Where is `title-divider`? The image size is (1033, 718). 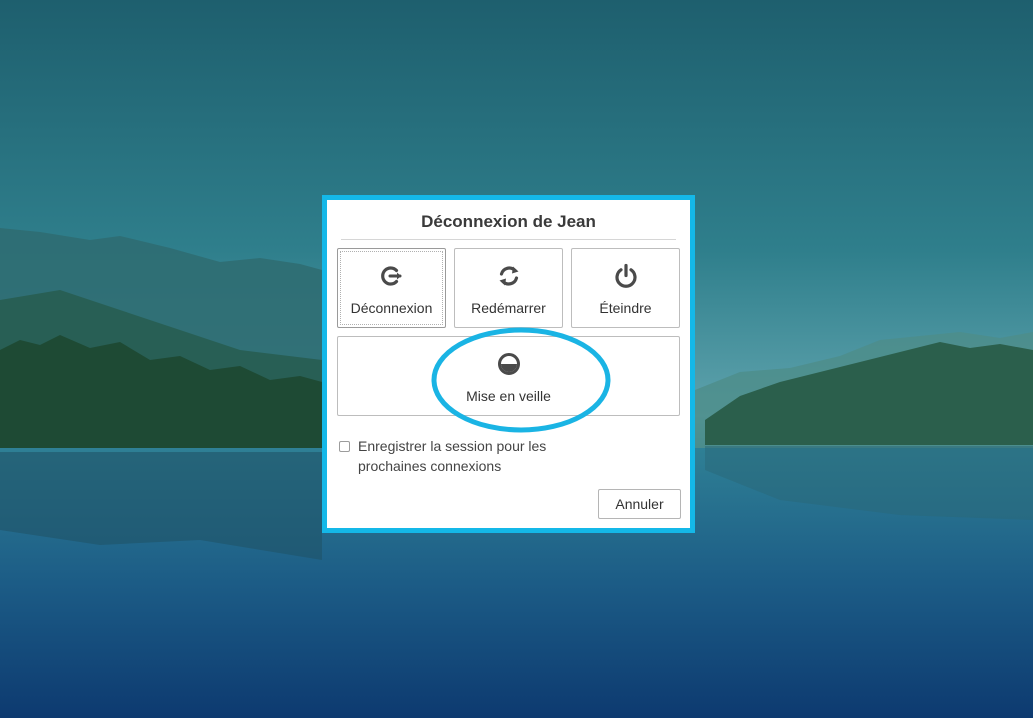
title-divider is located at coordinates (508, 239).